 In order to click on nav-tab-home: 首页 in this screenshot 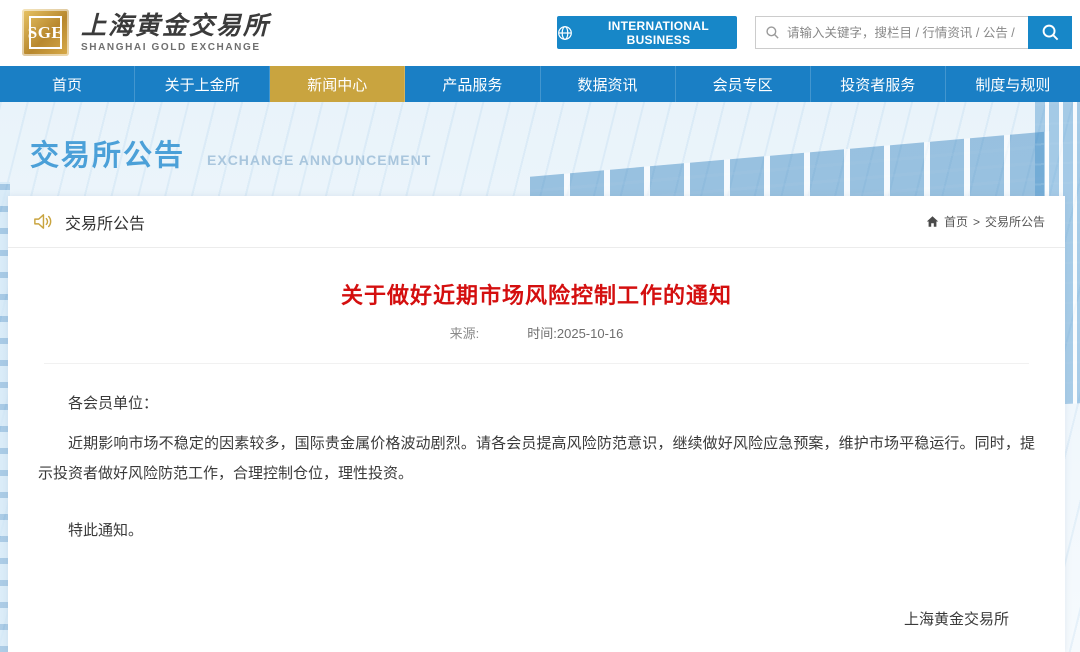, I will do `click(68, 84)`.